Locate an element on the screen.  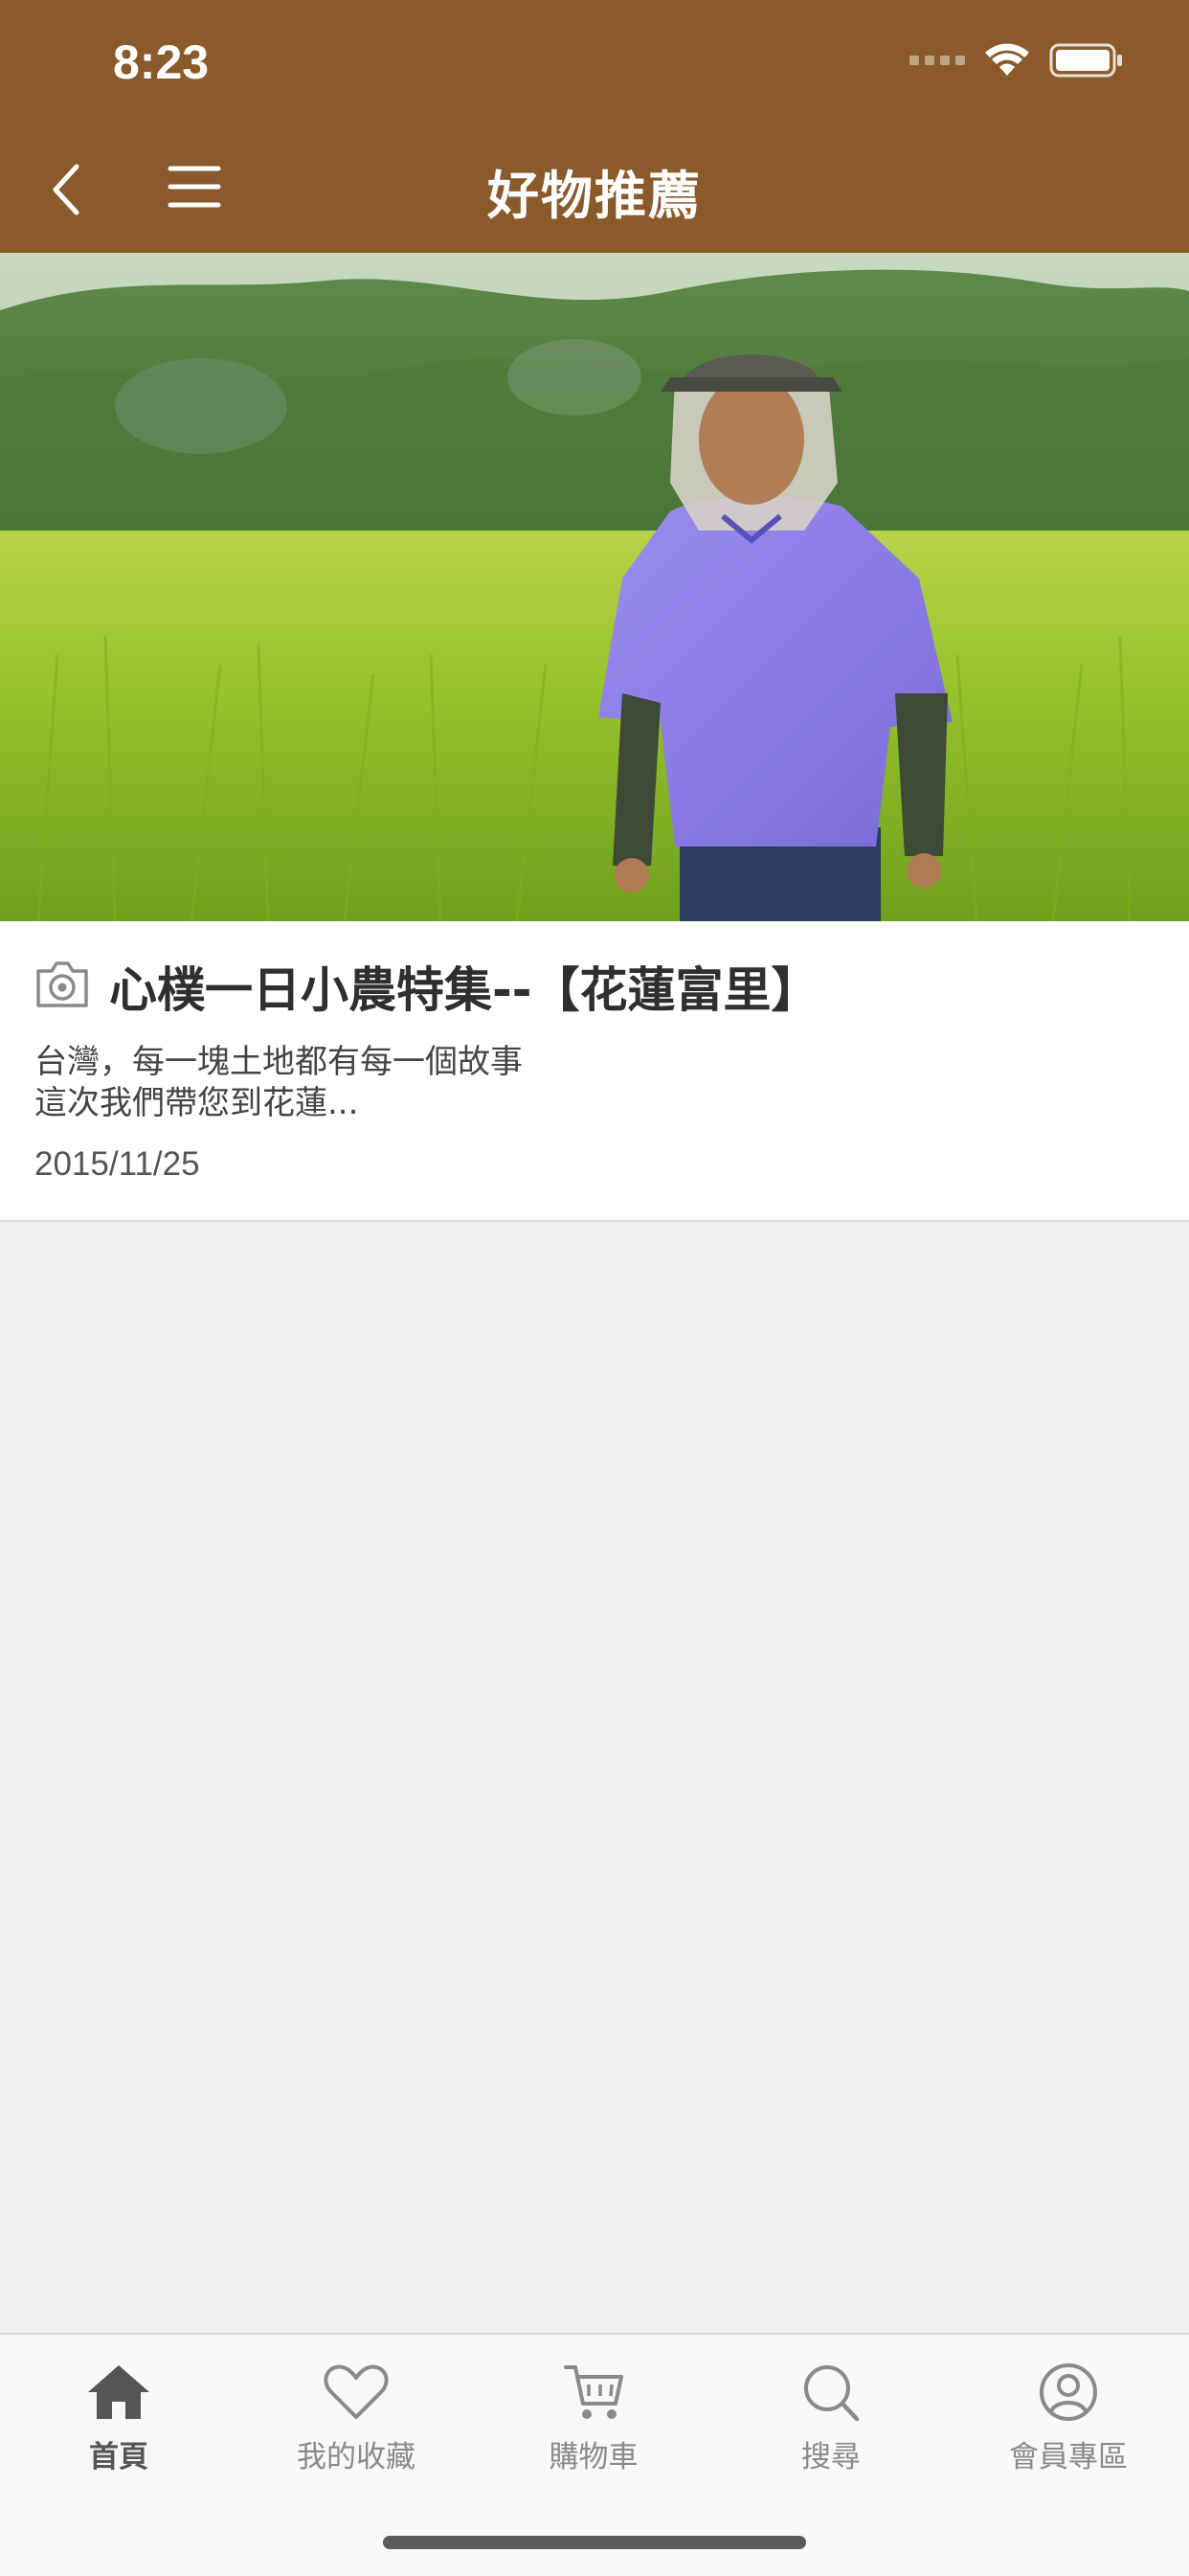
tab-label: 搜尋 is located at coordinates (831, 2457).